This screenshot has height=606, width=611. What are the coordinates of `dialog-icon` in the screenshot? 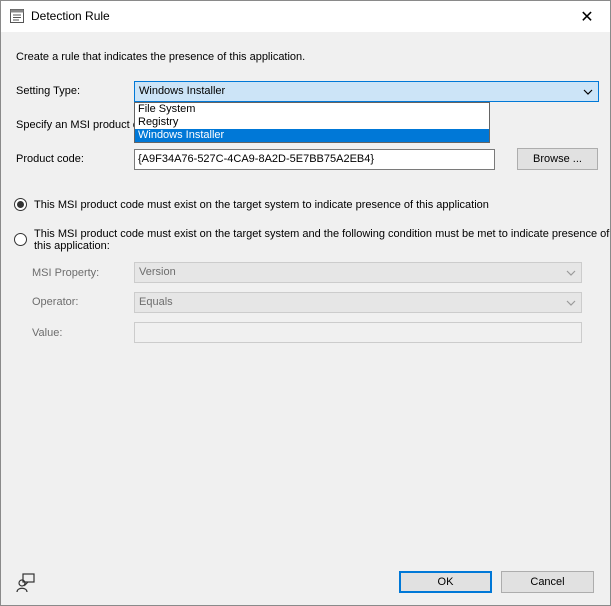 It's located at (17, 16).